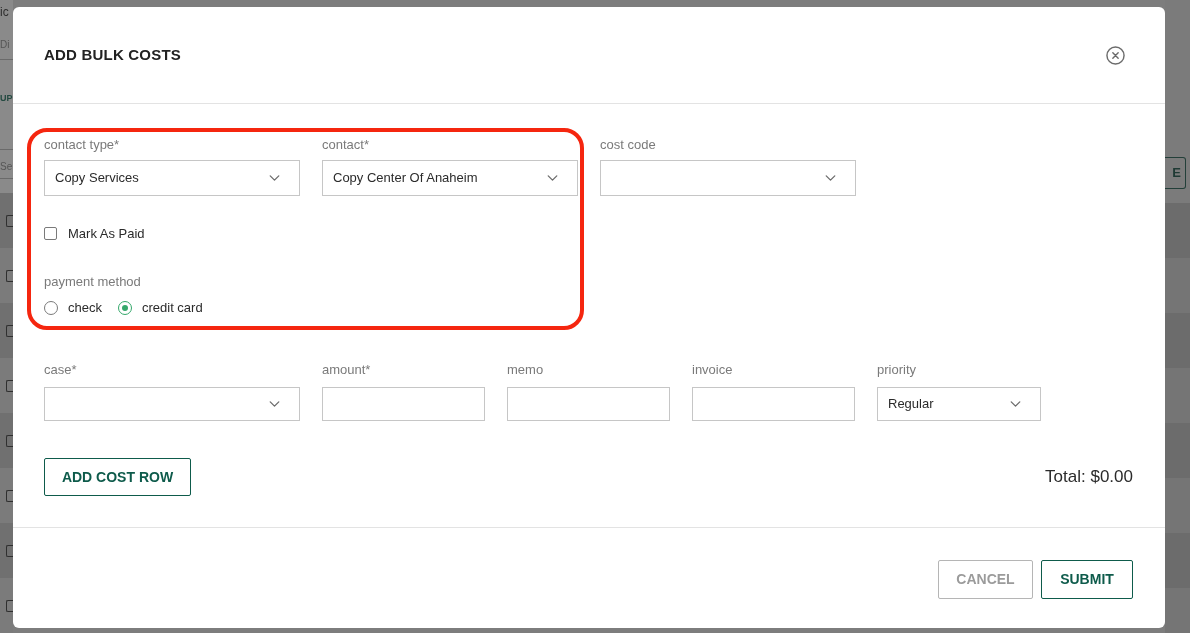 The height and width of the screenshot is (633, 1190). Describe the element at coordinates (4, 12) in the screenshot. I see `page-text: ic` at that location.